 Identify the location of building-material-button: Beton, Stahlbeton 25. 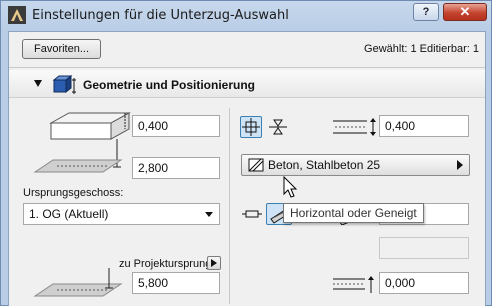
(355, 165).